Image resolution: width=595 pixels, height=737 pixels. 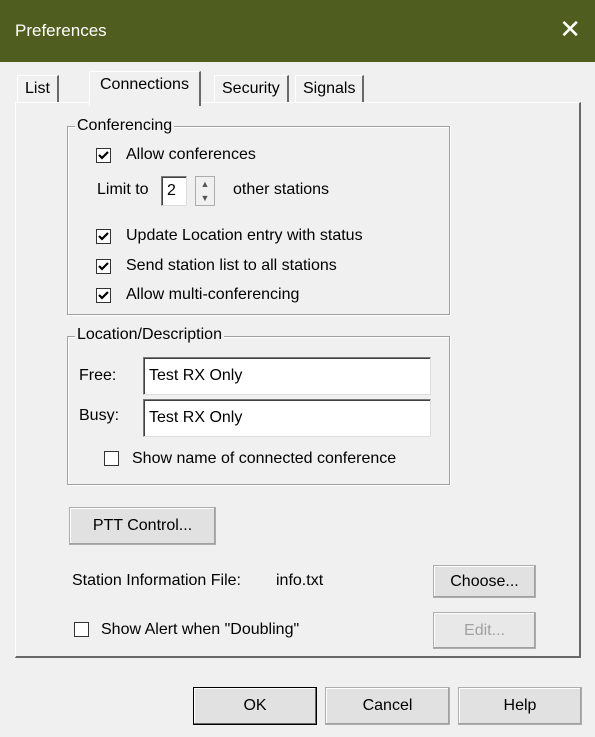 I want to click on station-info-label: Station Information File:, so click(x=156, y=580).